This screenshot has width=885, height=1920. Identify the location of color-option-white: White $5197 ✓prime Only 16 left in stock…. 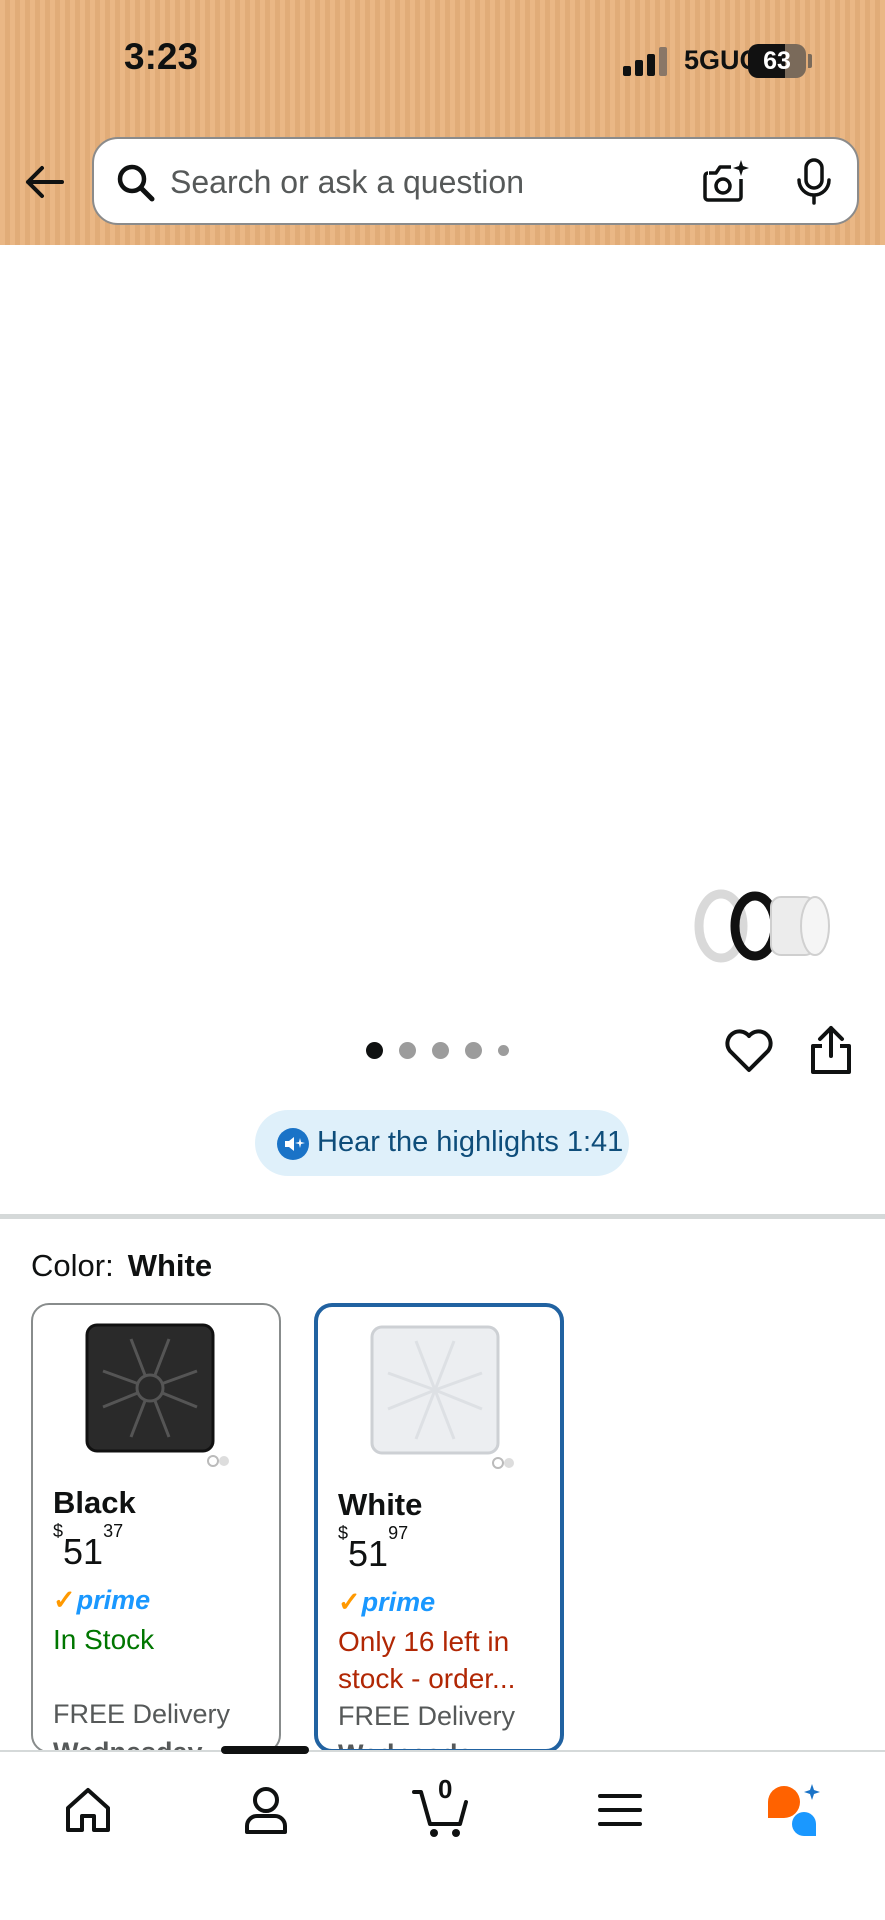
(439, 1528).